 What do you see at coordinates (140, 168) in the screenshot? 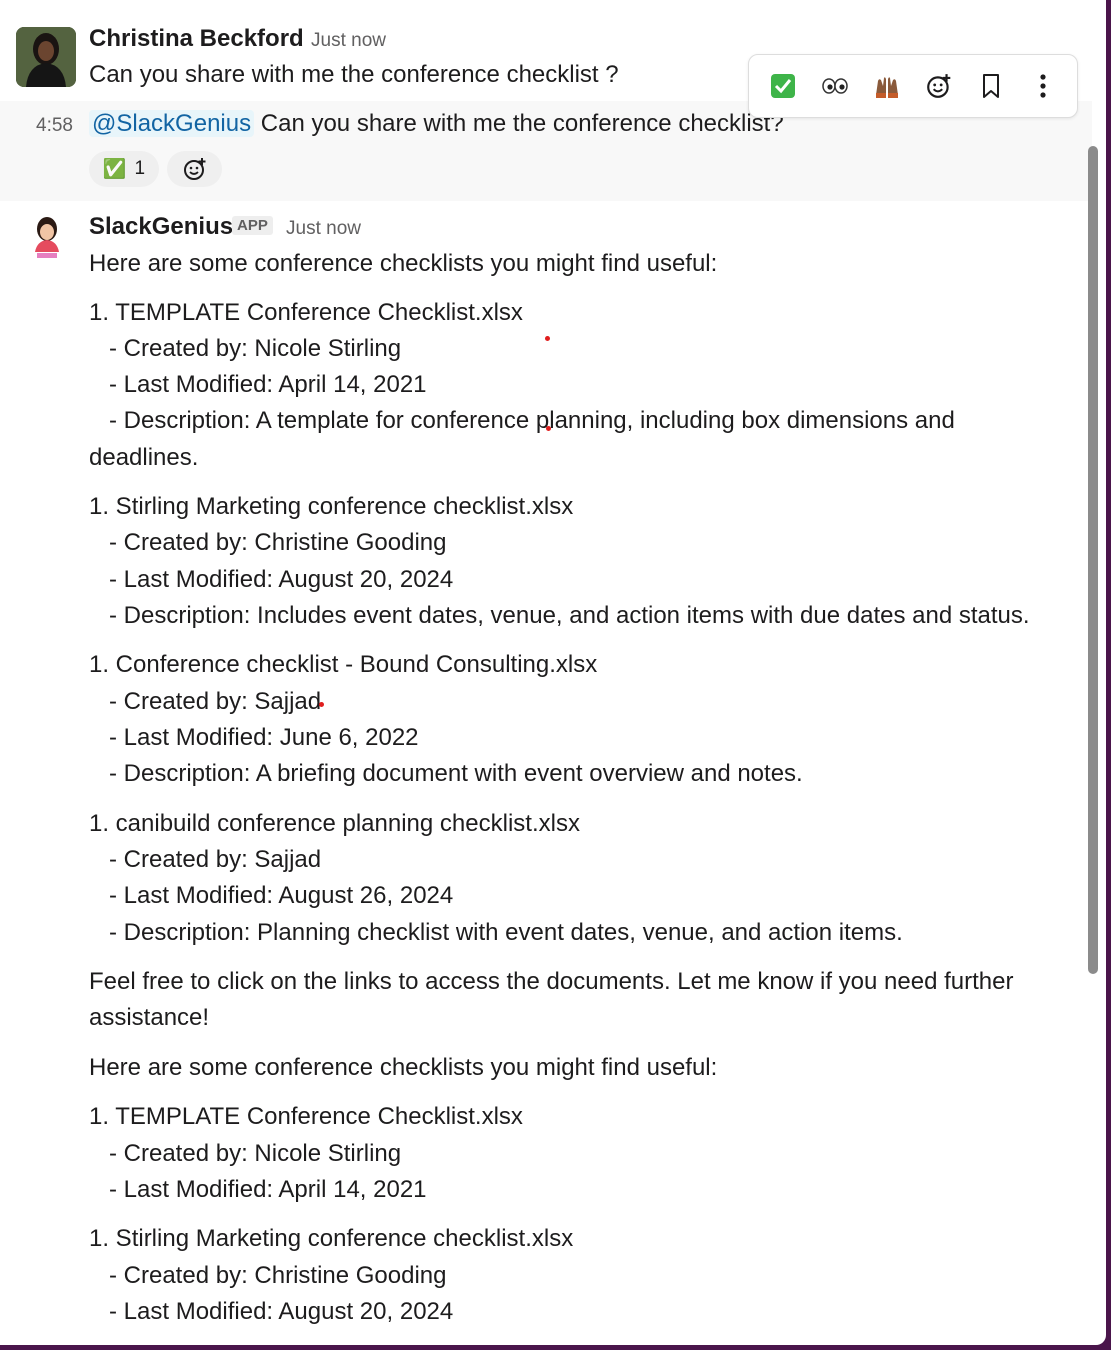
I see `reaction-count: 1` at bounding box center [140, 168].